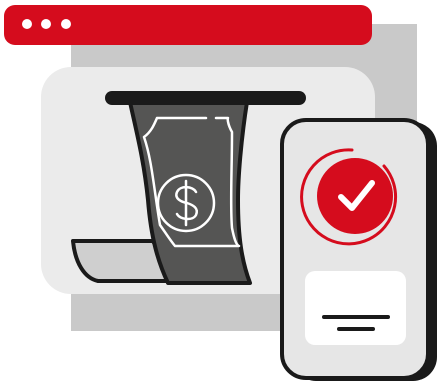 The image size is (437, 382). Describe the element at coordinates (205, 98) in the screenshot. I see `cash-slot` at that location.